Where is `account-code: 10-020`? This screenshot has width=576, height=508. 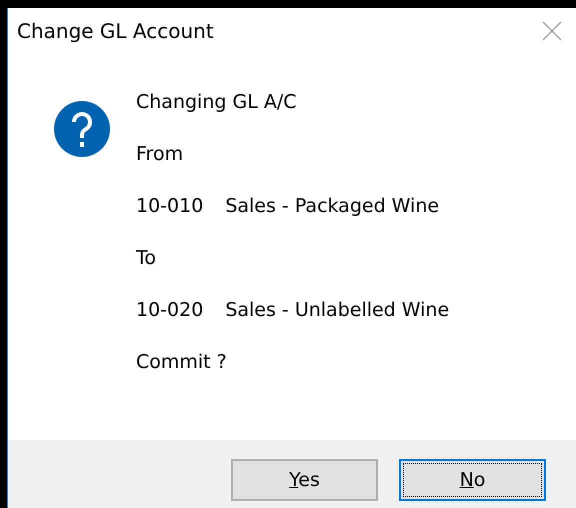 account-code: 10-020 is located at coordinates (170, 310).